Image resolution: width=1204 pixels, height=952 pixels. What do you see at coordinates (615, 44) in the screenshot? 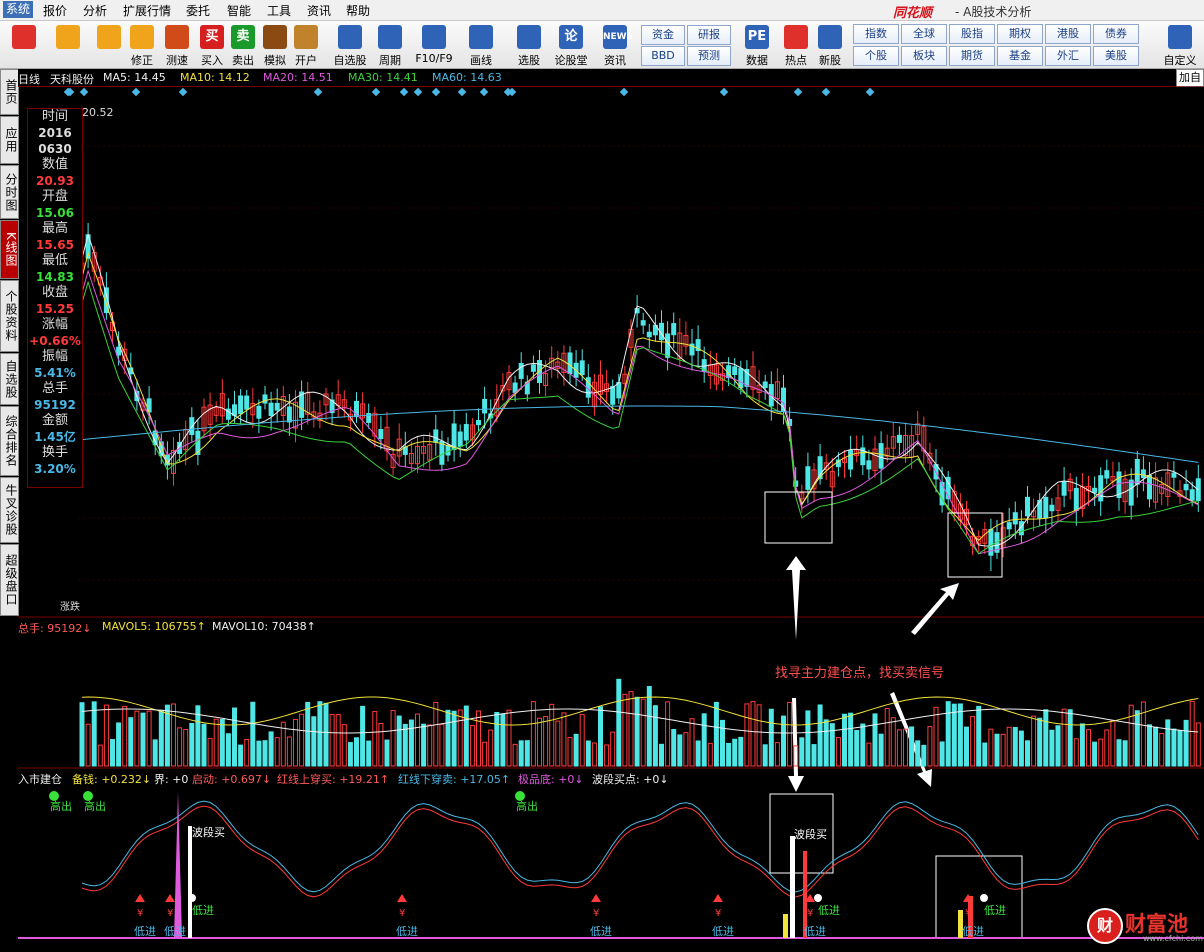
I see `toolbar-button-15: NEWS 资讯` at bounding box center [615, 44].